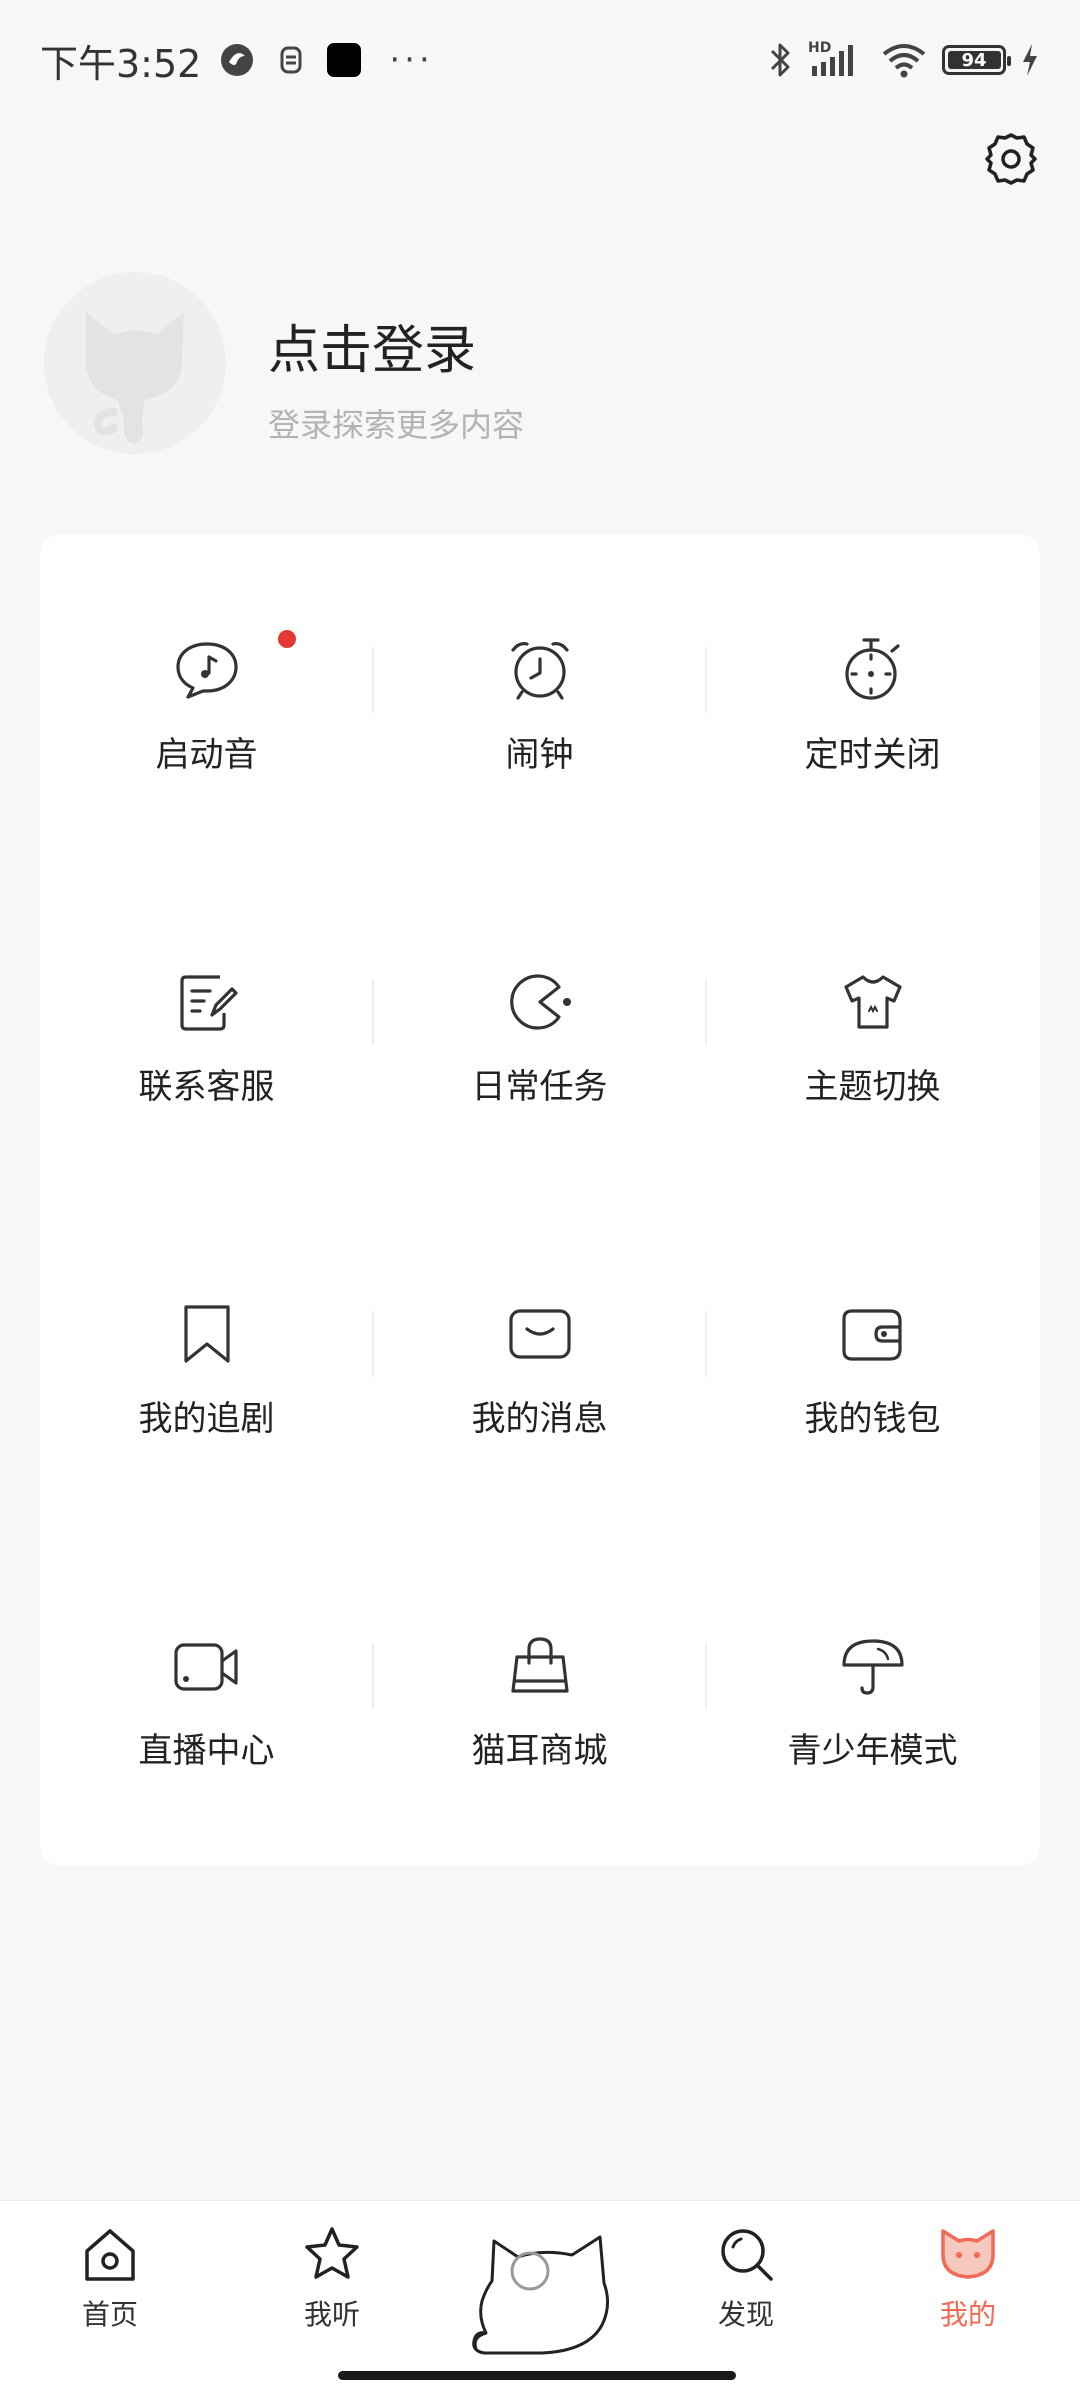  Describe the element at coordinates (206, 1751) in the screenshot. I see `grid-item-label: 直播中心` at that location.